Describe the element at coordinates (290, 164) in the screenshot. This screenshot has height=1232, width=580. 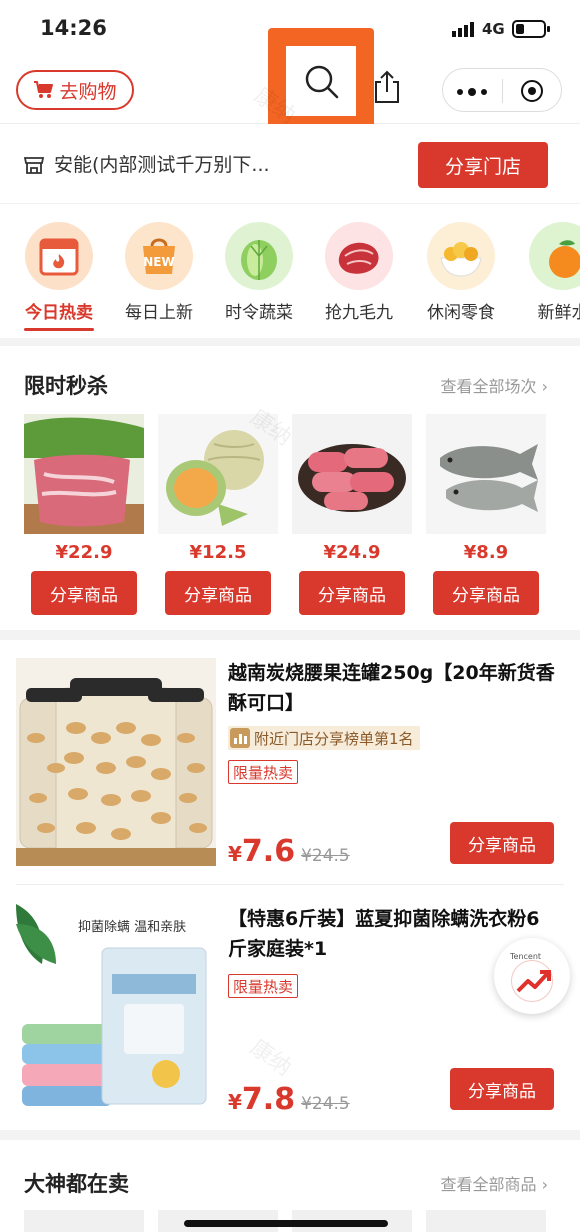
I see `store-bar: 安能(内部测试千万别下... 分享门店` at that location.